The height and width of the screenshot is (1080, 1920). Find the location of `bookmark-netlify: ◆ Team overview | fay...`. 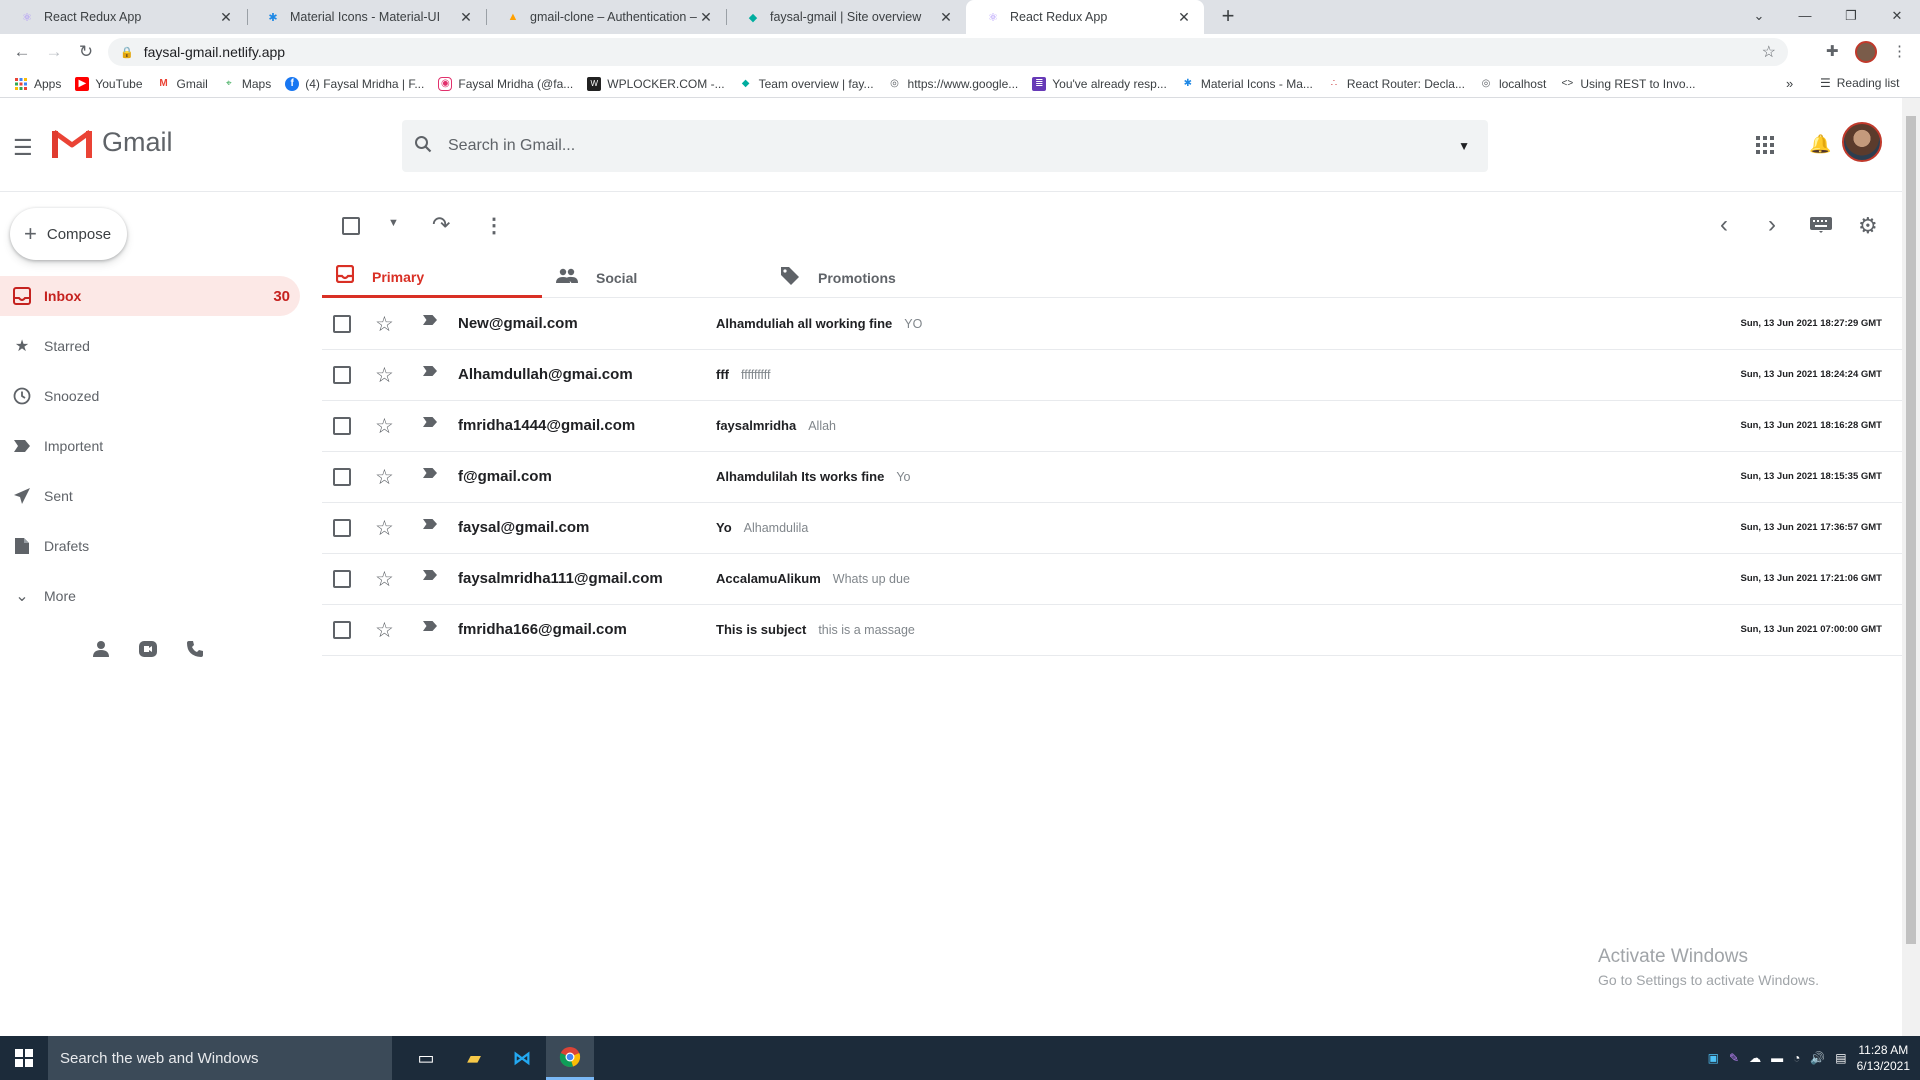

bookmark-netlify: ◆ Team overview | fay... is located at coordinates (806, 84).